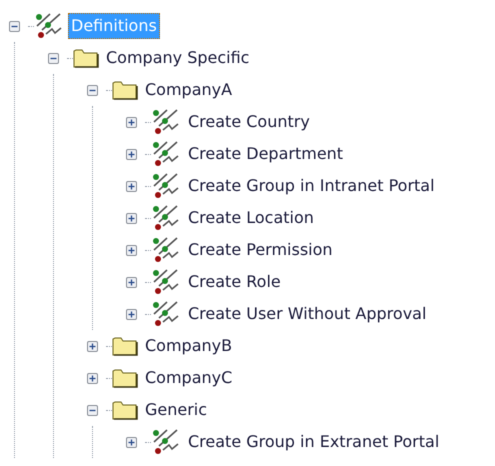  What do you see at coordinates (249, 122) in the screenshot?
I see `tree-item-label: Create Country` at bounding box center [249, 122].